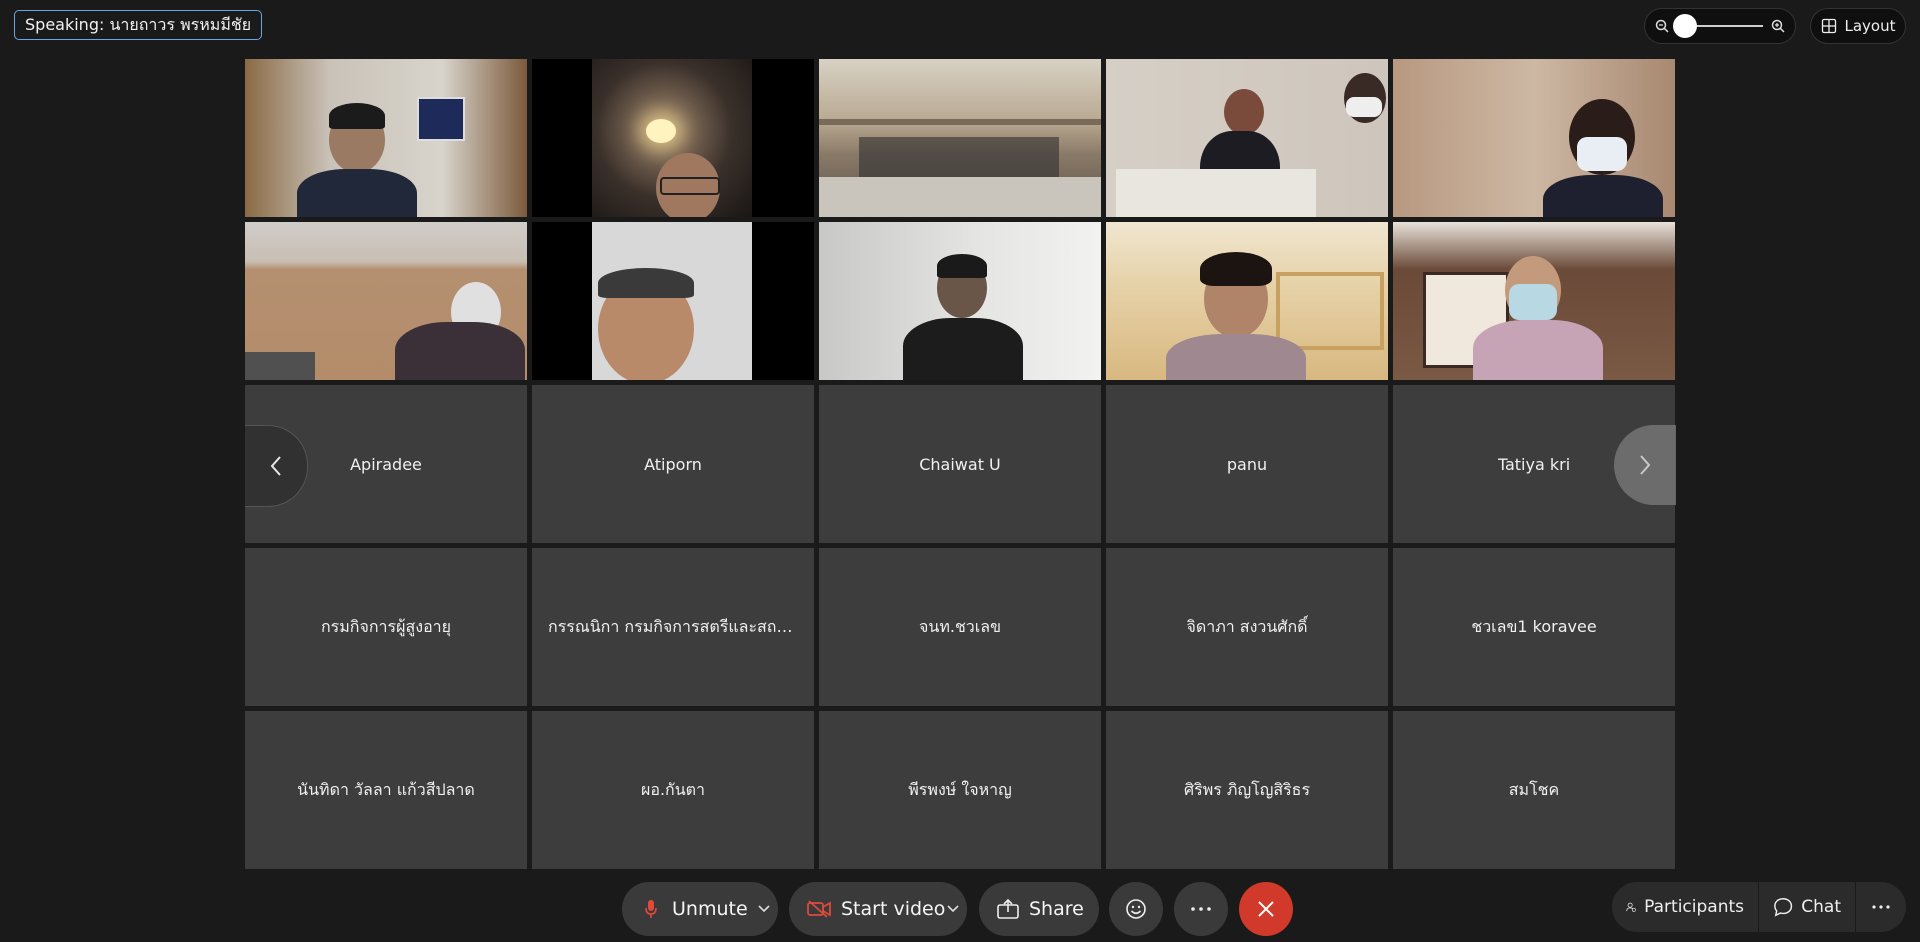 The width and height of the screenshot is (1920, 942). Describe the element at coordinates (1821, 907) in the screenshot. I see `chat-label: Chat` at that location.